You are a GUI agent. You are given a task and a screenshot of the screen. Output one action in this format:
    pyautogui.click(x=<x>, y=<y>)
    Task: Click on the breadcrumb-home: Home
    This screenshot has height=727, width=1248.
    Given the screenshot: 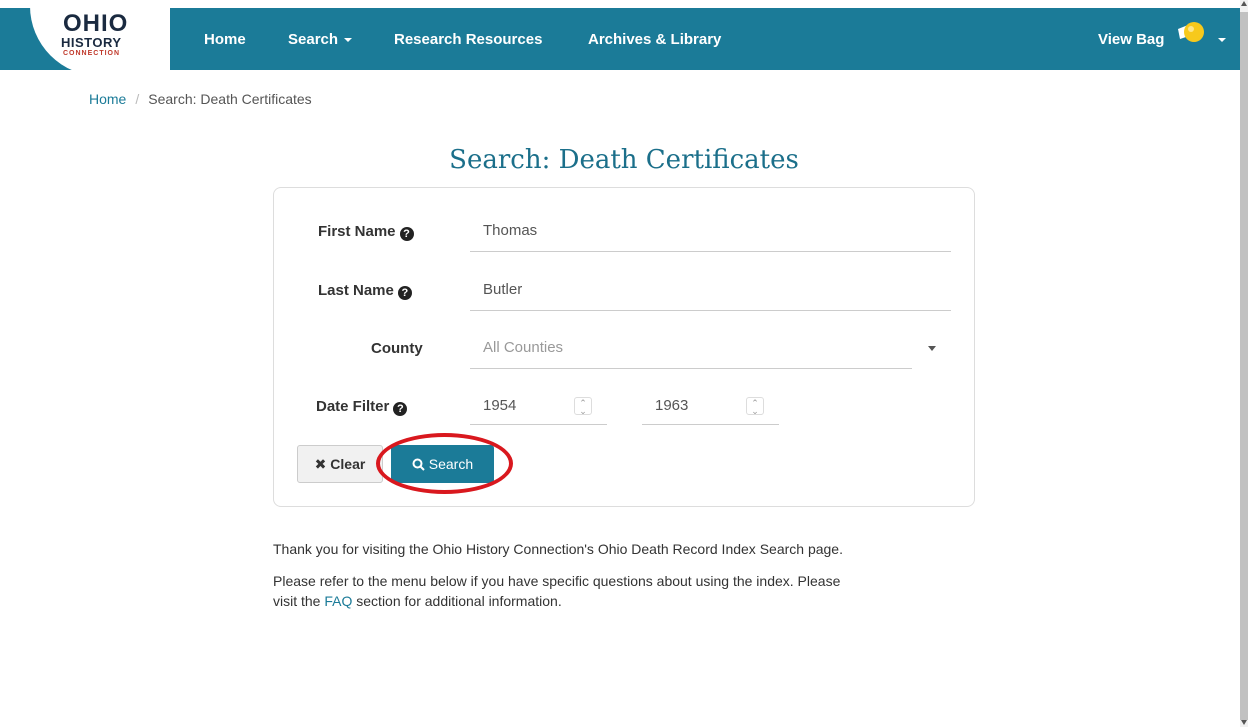 What is the action you would take?
    pyautogui.click(x=107, y=99)
    